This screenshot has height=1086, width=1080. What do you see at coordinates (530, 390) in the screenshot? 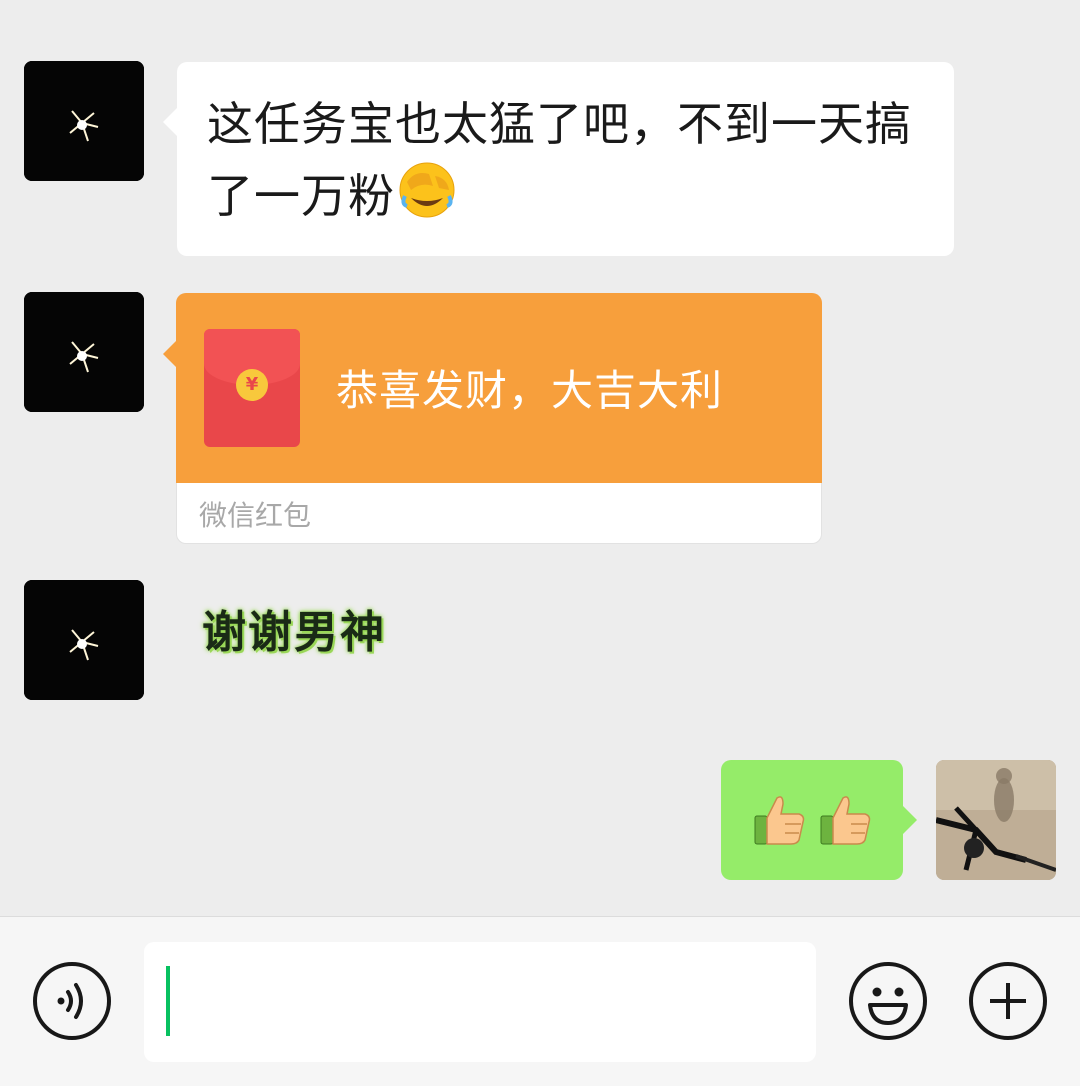
I see `red-packet-greeting: 恭喜发财，大吉大利` at bounding box center [530, 390].